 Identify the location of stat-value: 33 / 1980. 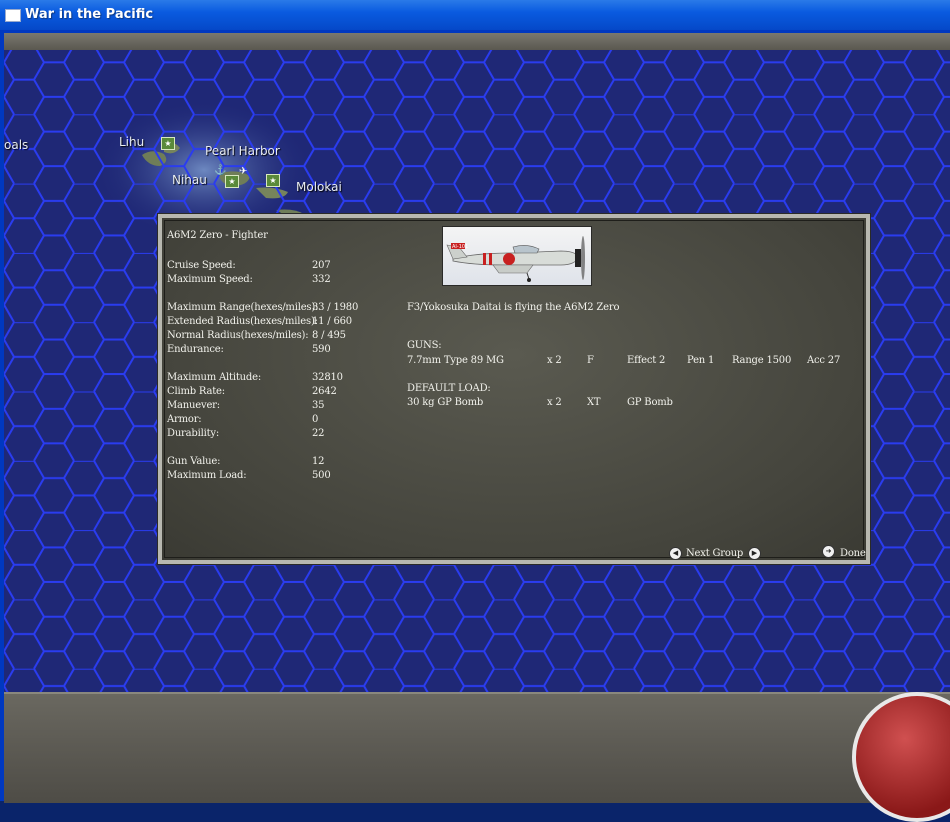
(335, 307).